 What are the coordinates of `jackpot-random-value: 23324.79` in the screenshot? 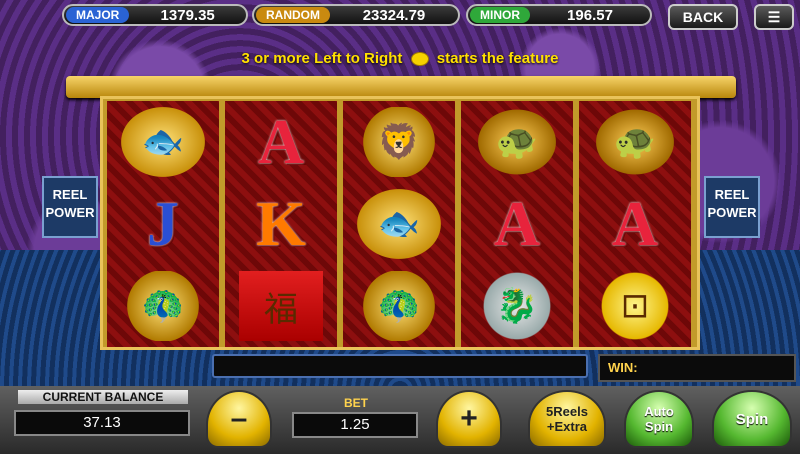 It's located at (394, 15).